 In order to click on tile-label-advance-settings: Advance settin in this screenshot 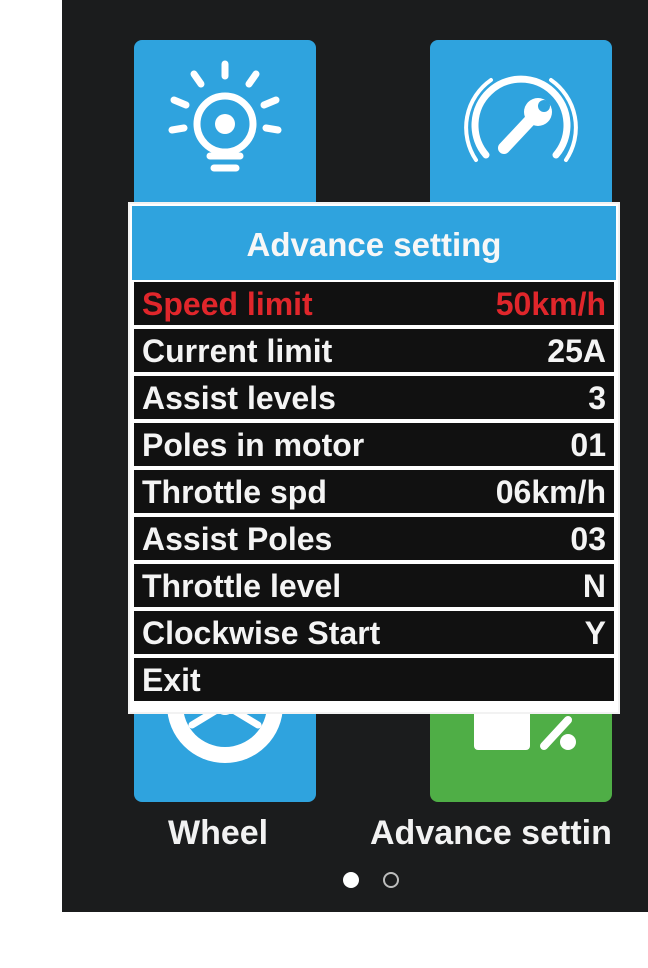, I will do `click(491, 833)`.